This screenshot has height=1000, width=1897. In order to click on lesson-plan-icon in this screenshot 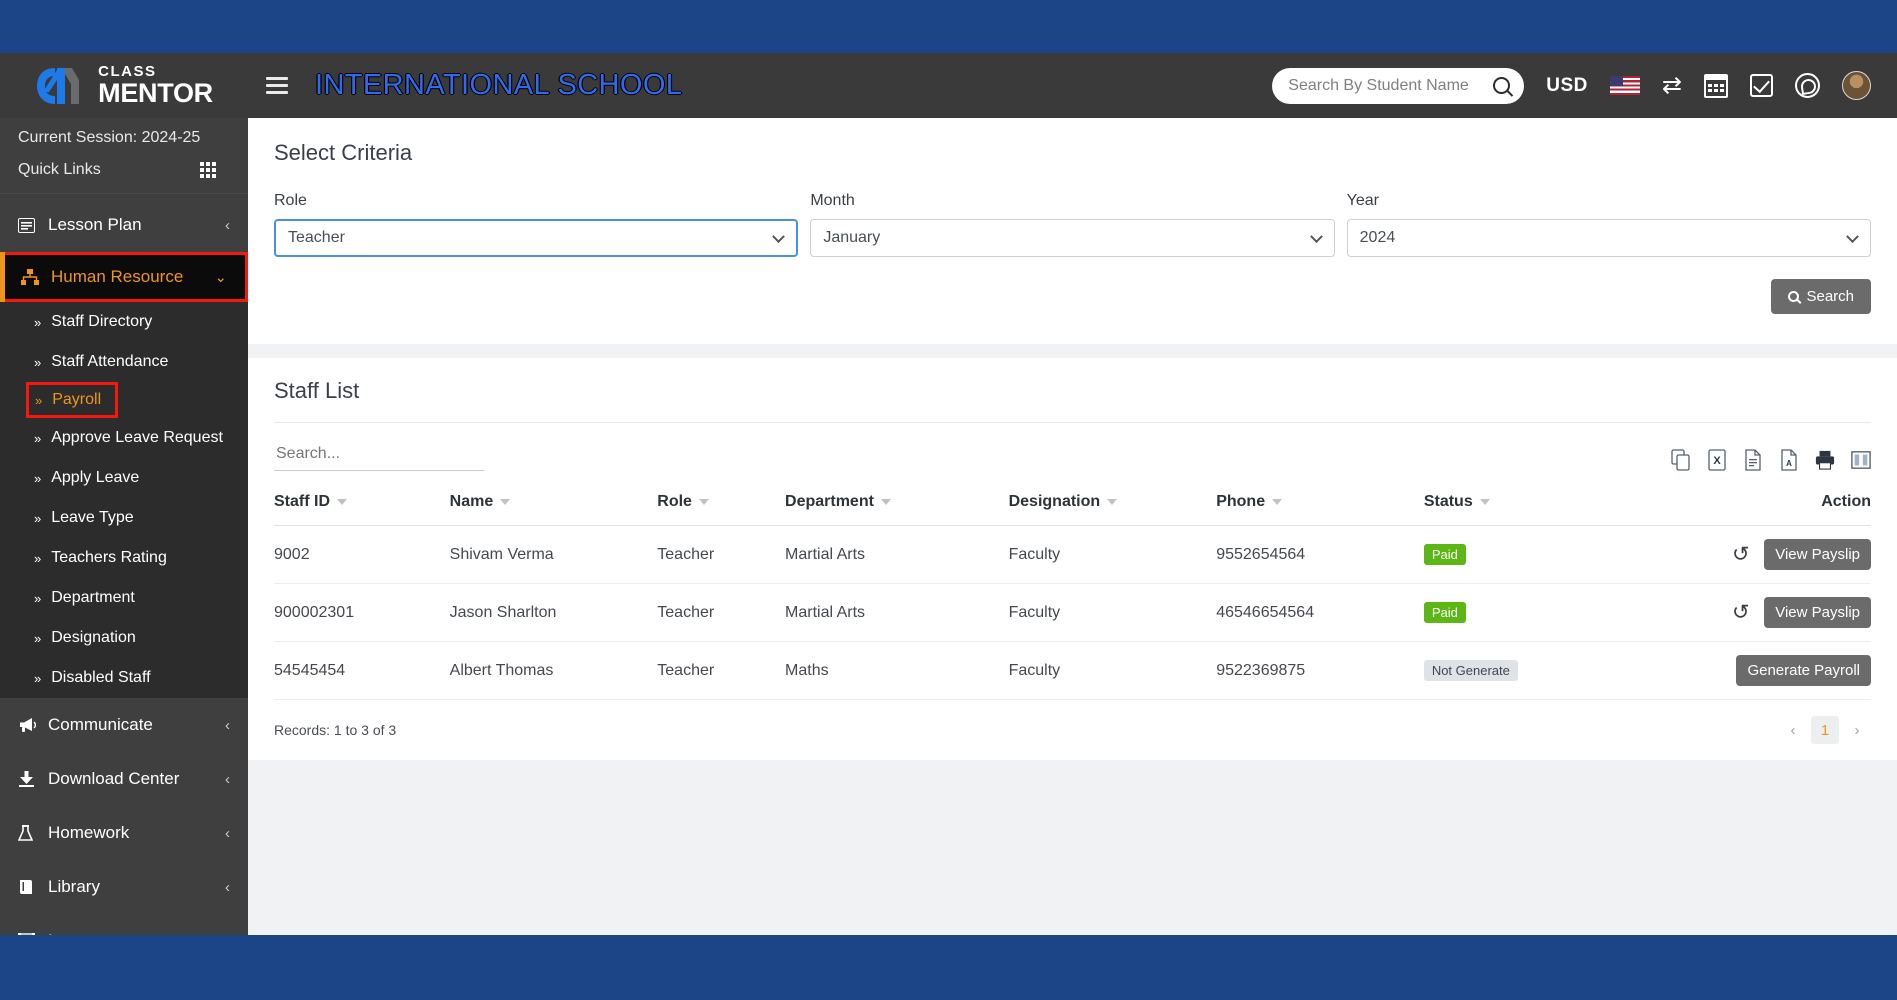, I will do `click(31, 225)`.